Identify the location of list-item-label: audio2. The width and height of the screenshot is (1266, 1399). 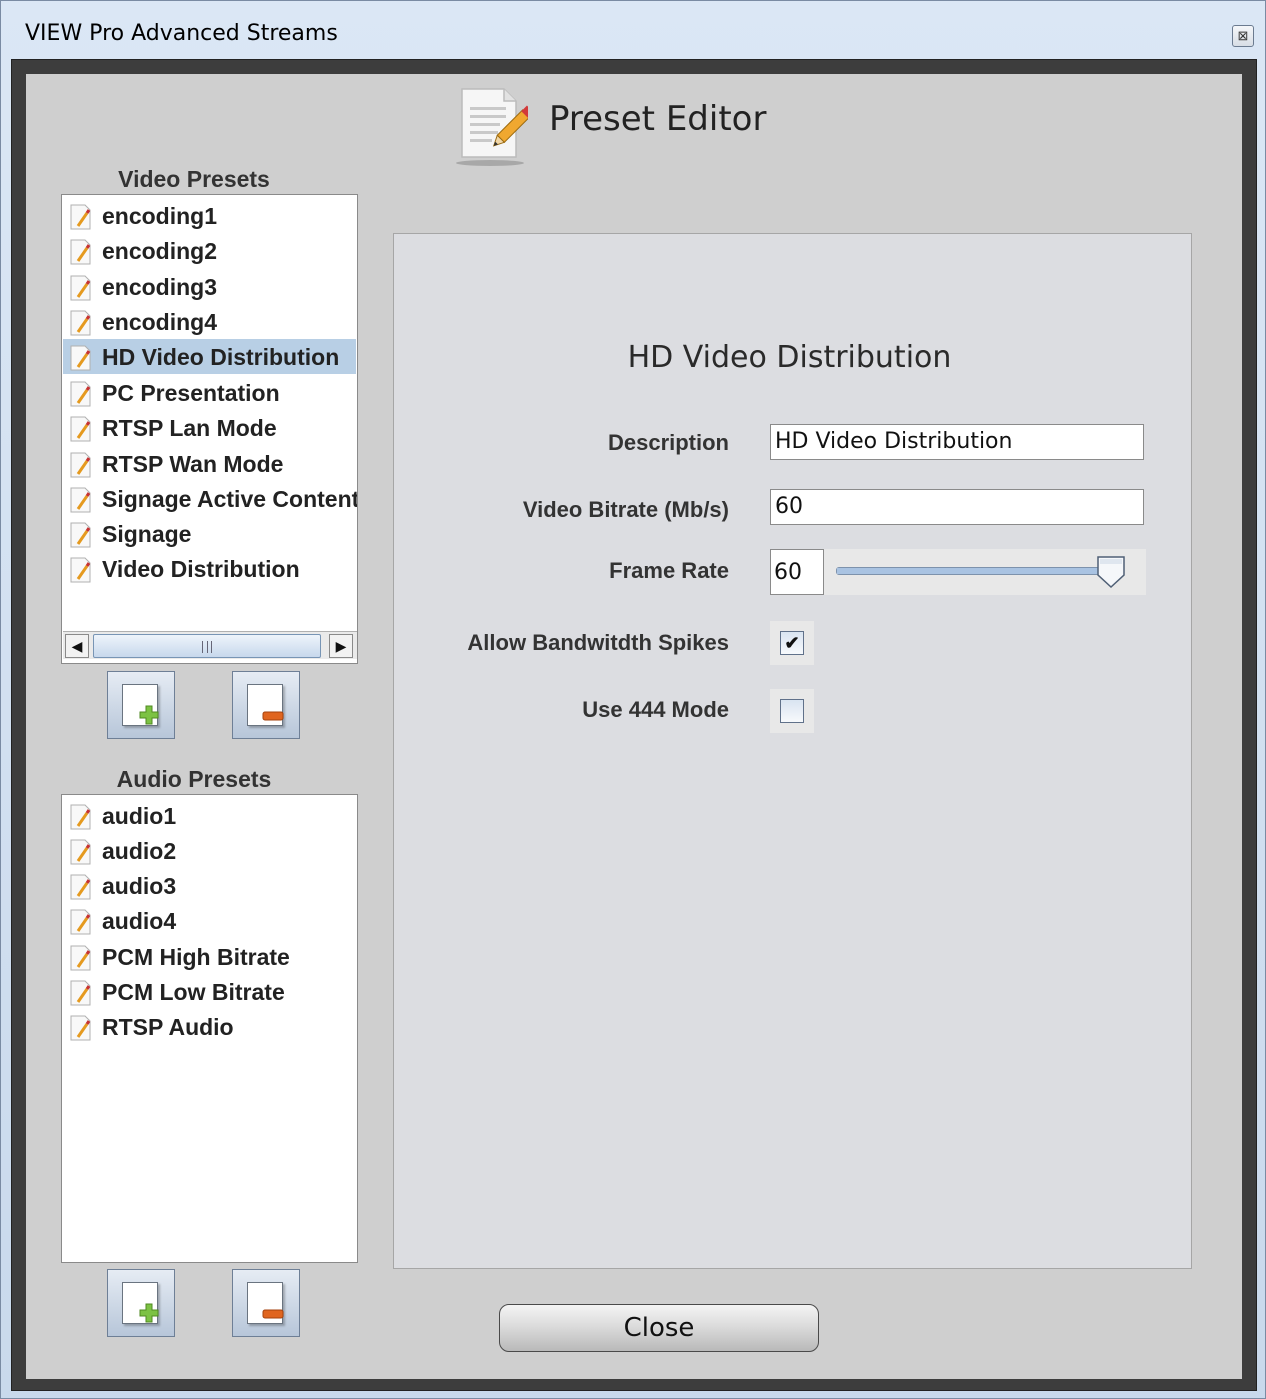
(139, 851).